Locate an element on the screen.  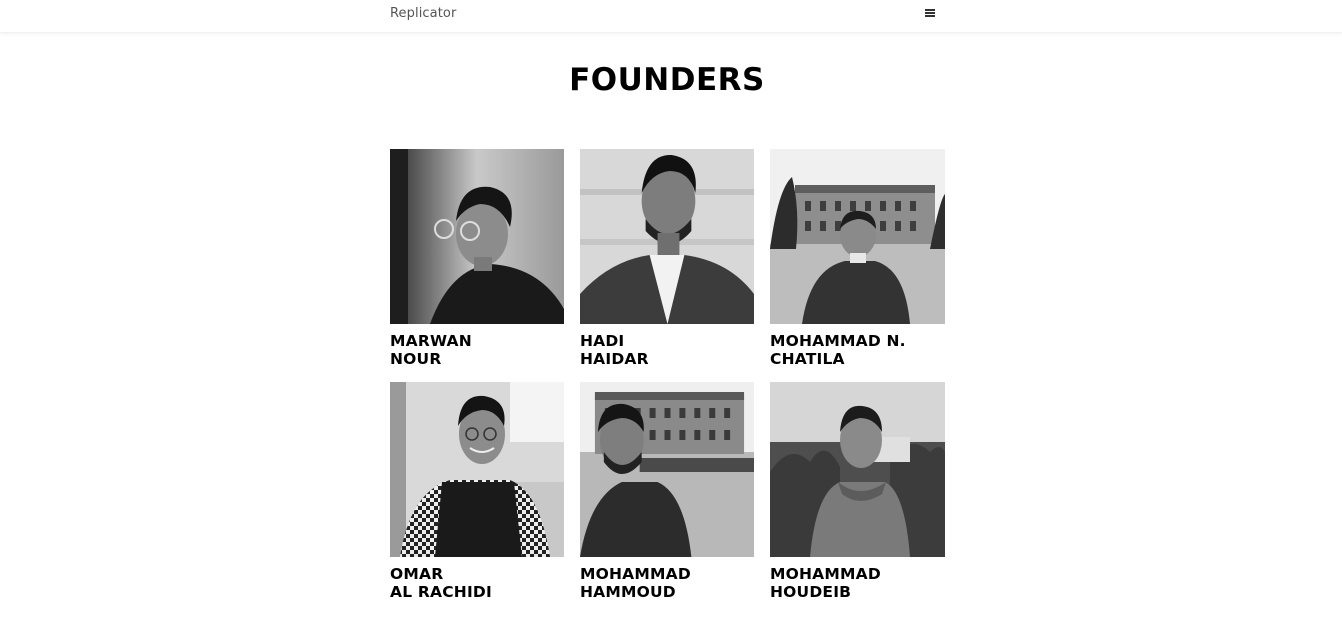
founder-card: HADI HAIDAR is located at coordinates (667, 258).